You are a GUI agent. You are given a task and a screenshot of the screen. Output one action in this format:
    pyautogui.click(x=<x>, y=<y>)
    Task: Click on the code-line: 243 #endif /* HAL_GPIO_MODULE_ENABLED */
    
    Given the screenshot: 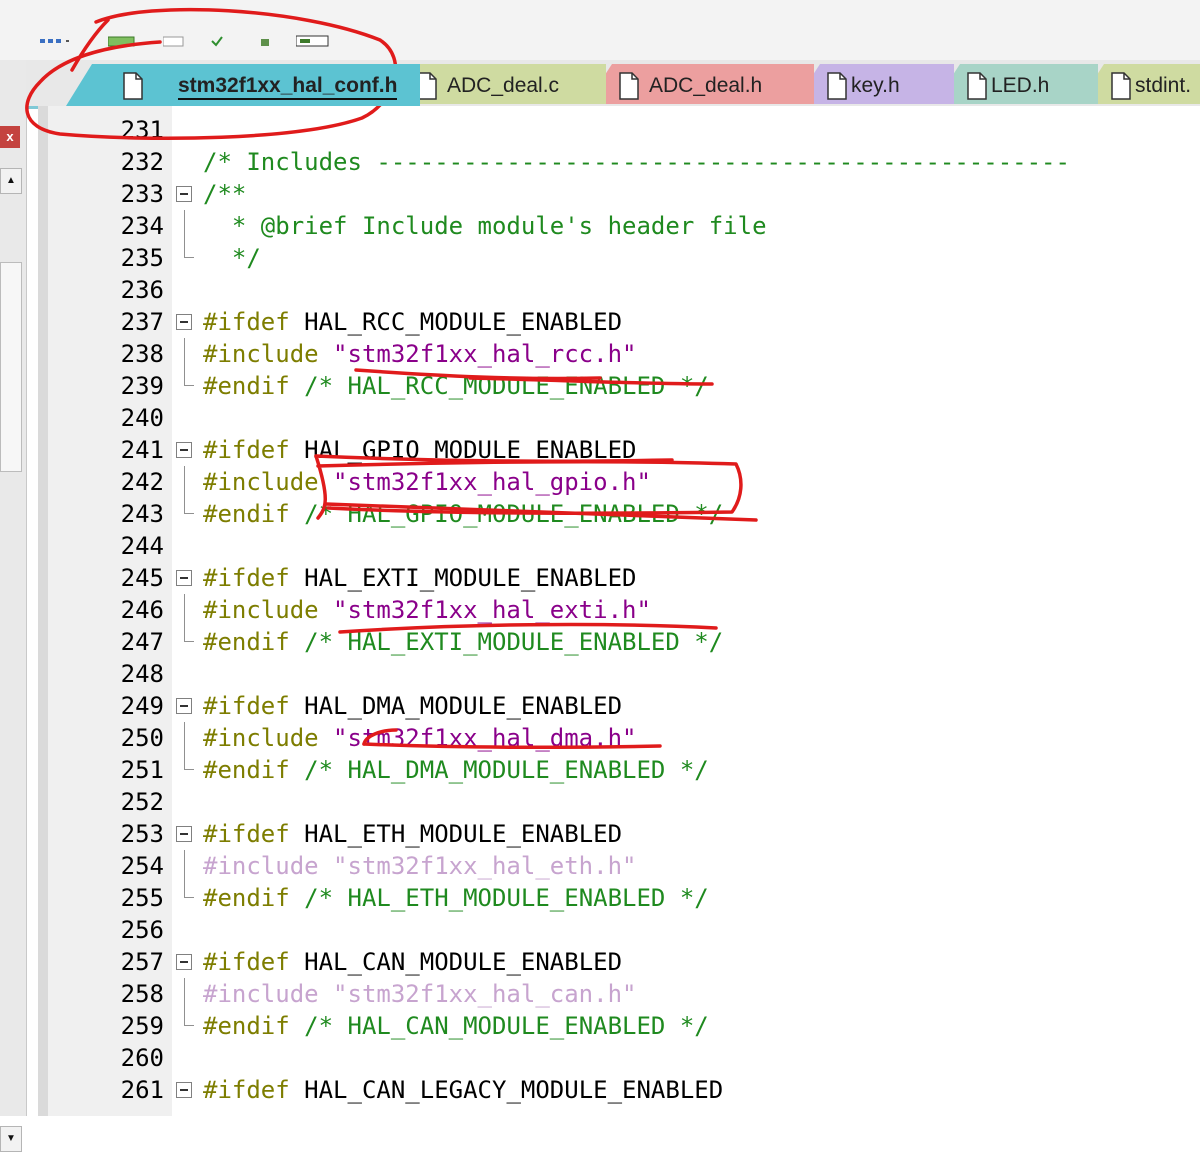 What is the action you would take?
    pyautogui.click(x=619, y=514)
    